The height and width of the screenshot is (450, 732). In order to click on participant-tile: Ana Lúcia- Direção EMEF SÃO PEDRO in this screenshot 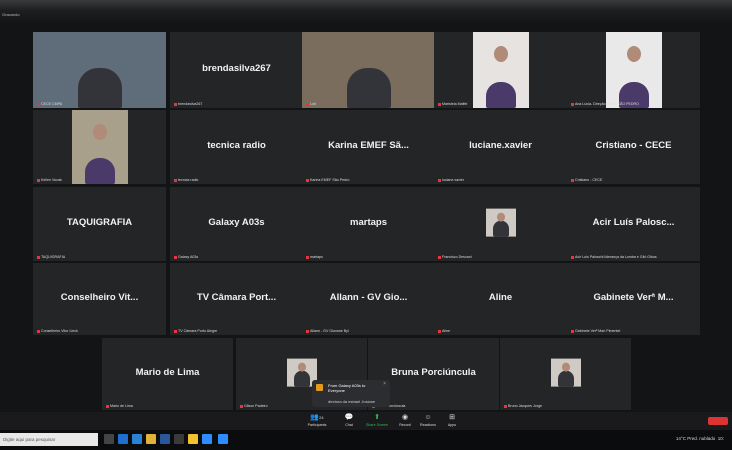, I will do `click(633, 70)`.